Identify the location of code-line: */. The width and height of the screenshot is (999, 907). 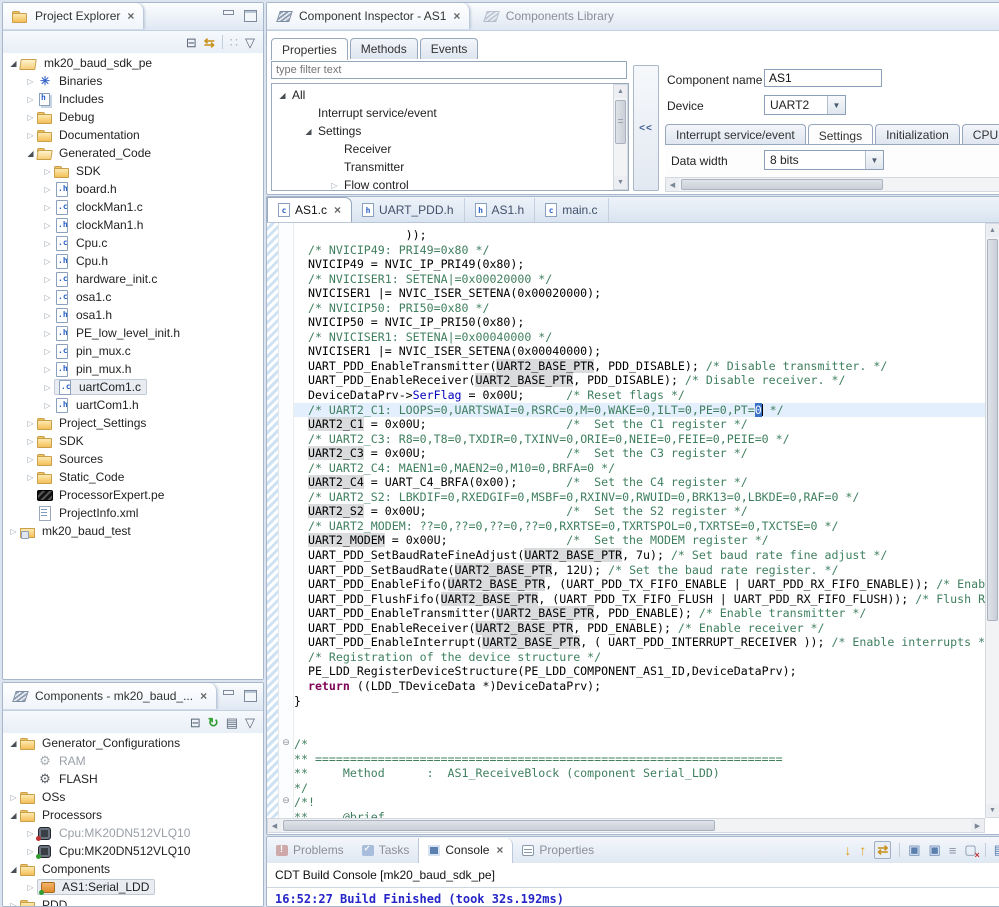
(639, 788).